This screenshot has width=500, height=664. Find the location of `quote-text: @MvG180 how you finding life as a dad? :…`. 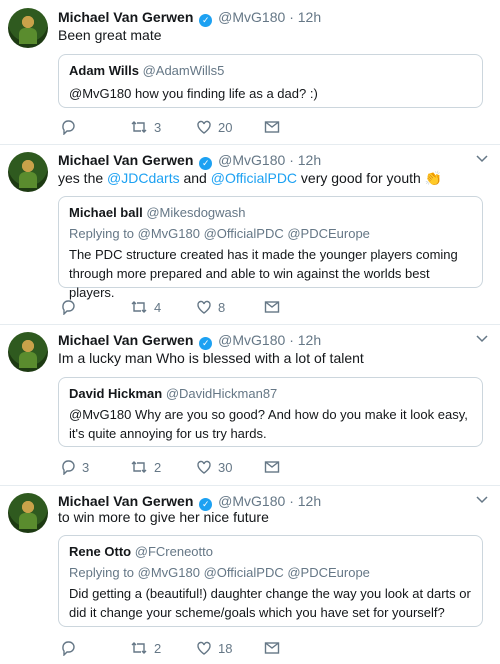

quote-text: @MvG180 how you finding life as a dad? :… is located at coordinates (193, 93).